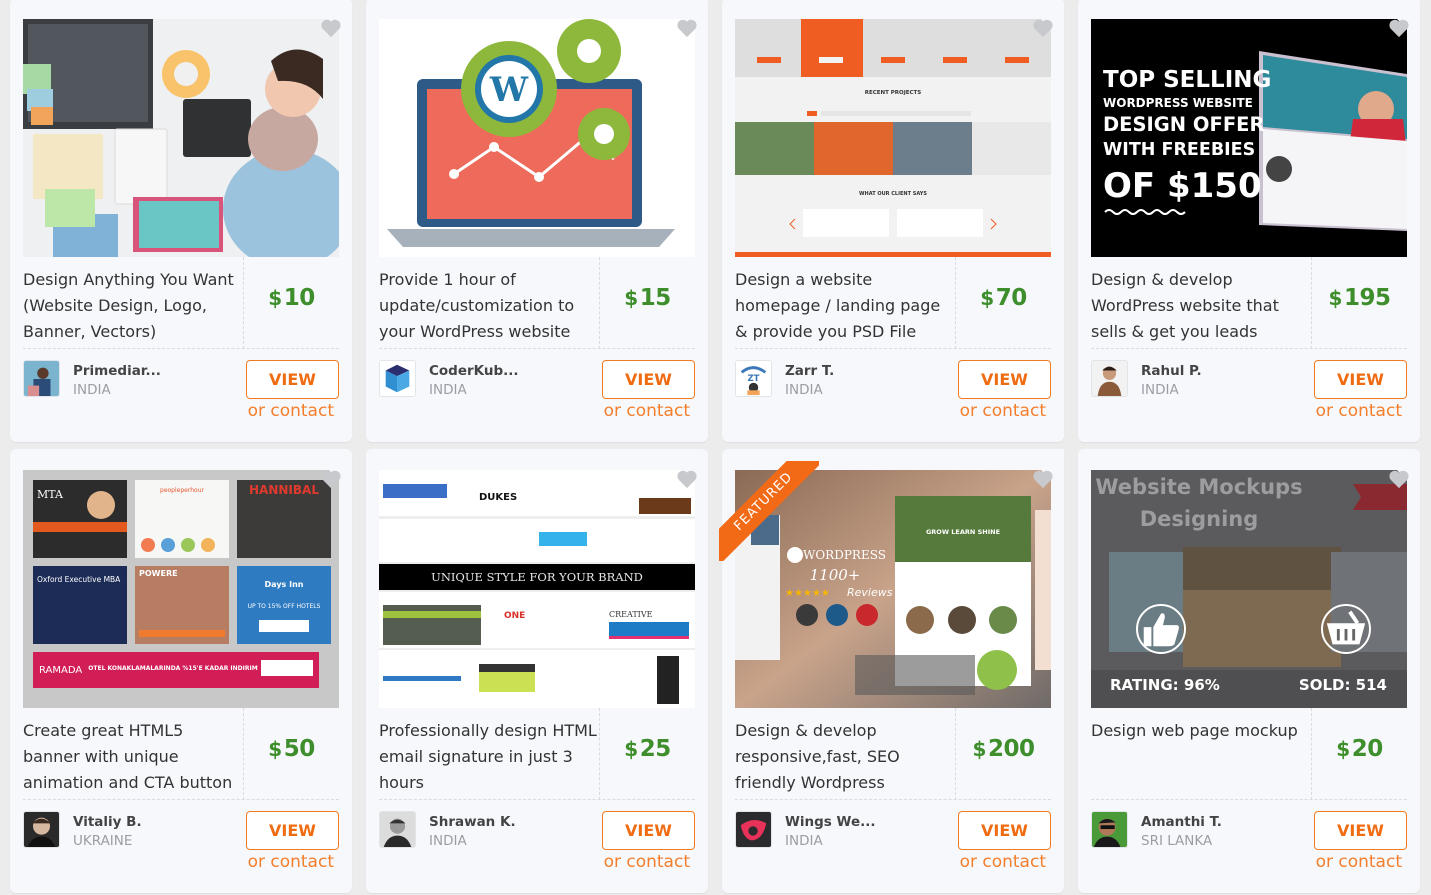 This screenshot has width=1431, height=895. Describe the element at coordinates (474, 381) in the screenshot. I see `seller-text: CoderKub... INDIA` at that location.